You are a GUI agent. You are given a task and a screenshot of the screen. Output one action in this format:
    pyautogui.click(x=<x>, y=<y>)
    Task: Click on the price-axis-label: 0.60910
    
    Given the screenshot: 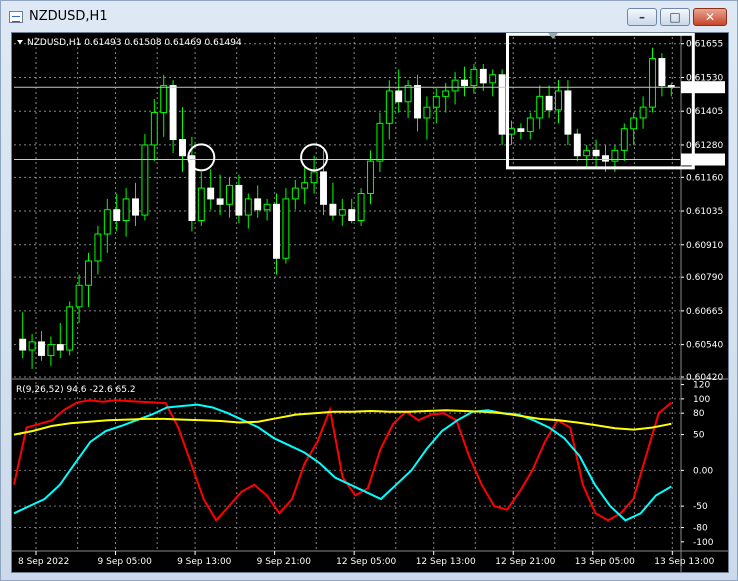 What is the action you would take?
    pyautogui.click(x=704, y=246)
    